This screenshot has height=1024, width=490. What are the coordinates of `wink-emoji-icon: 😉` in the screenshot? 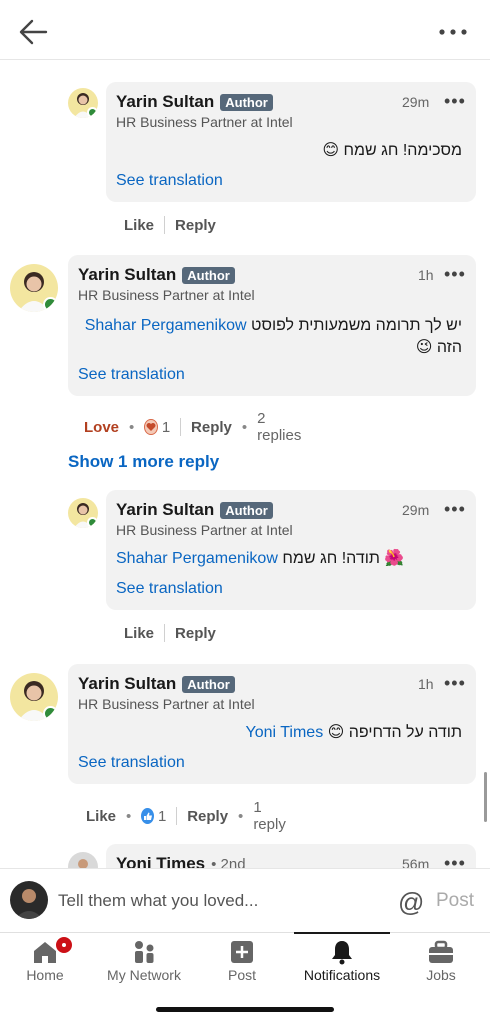 It's located at (424, 347).